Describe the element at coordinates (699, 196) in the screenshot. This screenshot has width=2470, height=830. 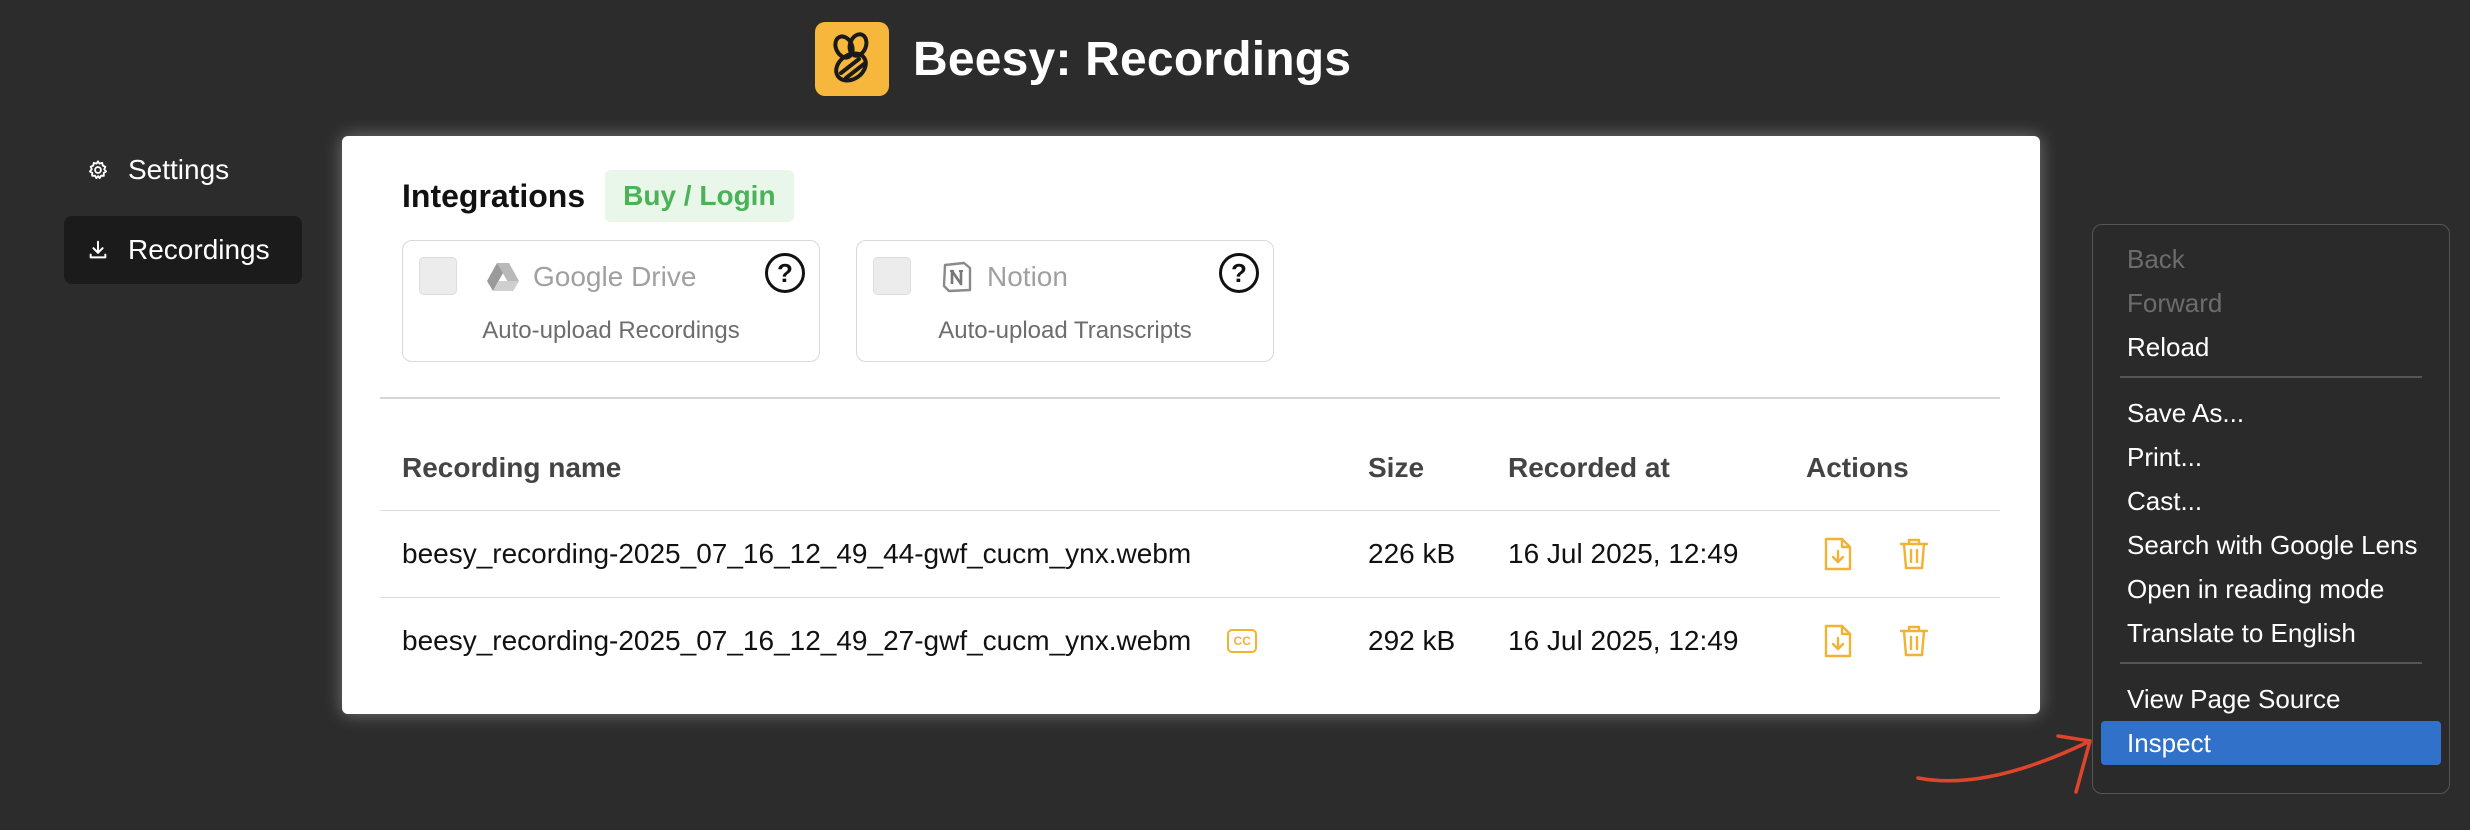
I see `buy-login-button: Buy / Login` at that location.